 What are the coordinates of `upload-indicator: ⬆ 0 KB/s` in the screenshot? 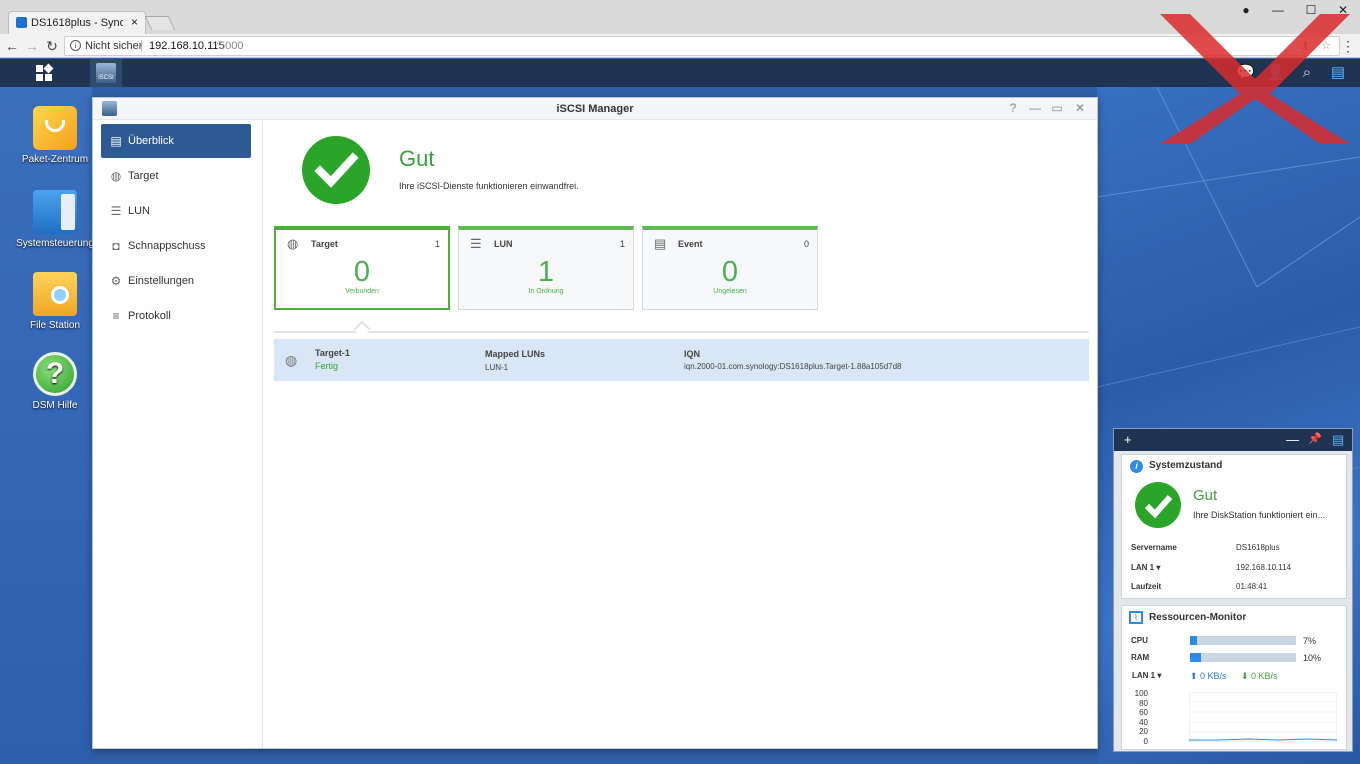 It's located at (1208, 676).